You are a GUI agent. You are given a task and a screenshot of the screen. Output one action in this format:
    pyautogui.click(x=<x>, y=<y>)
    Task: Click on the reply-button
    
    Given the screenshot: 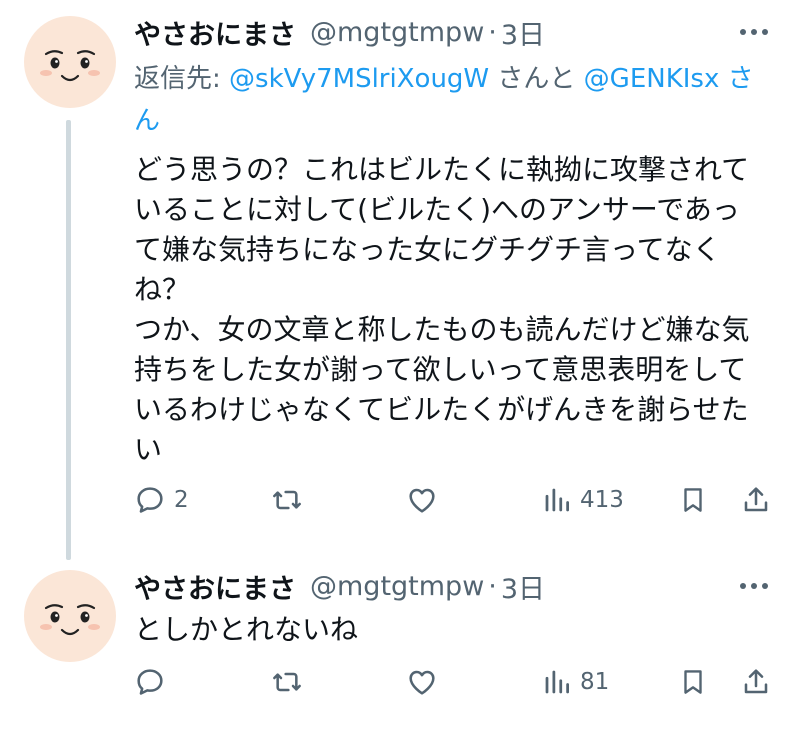 What is the action you would take?
    pyautogui.click(x=154, y=682)
    